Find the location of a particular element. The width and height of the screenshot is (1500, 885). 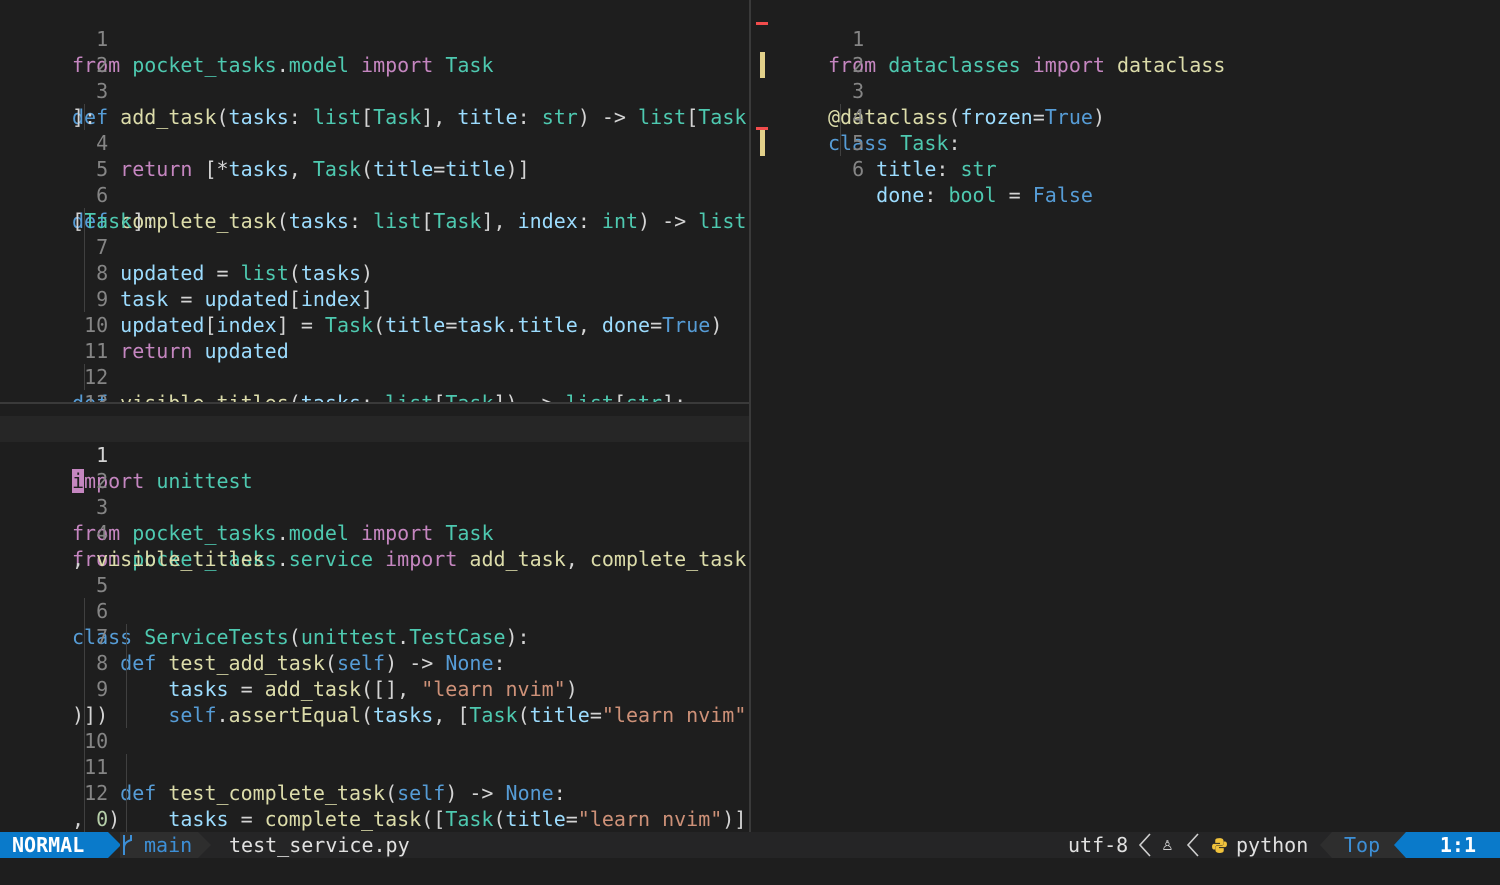

code-line-current: 1 import unittest is located at coordinates (374, 454).